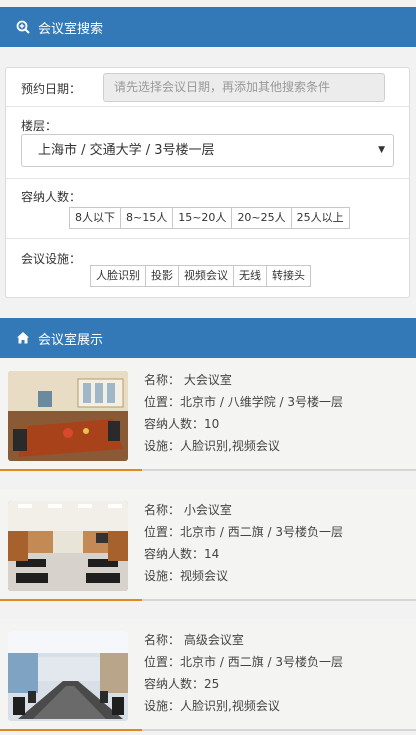  What do you see at coordinates (23, 338) in the screenshot?
I see `home-icon` at bounding box center [23, 338].